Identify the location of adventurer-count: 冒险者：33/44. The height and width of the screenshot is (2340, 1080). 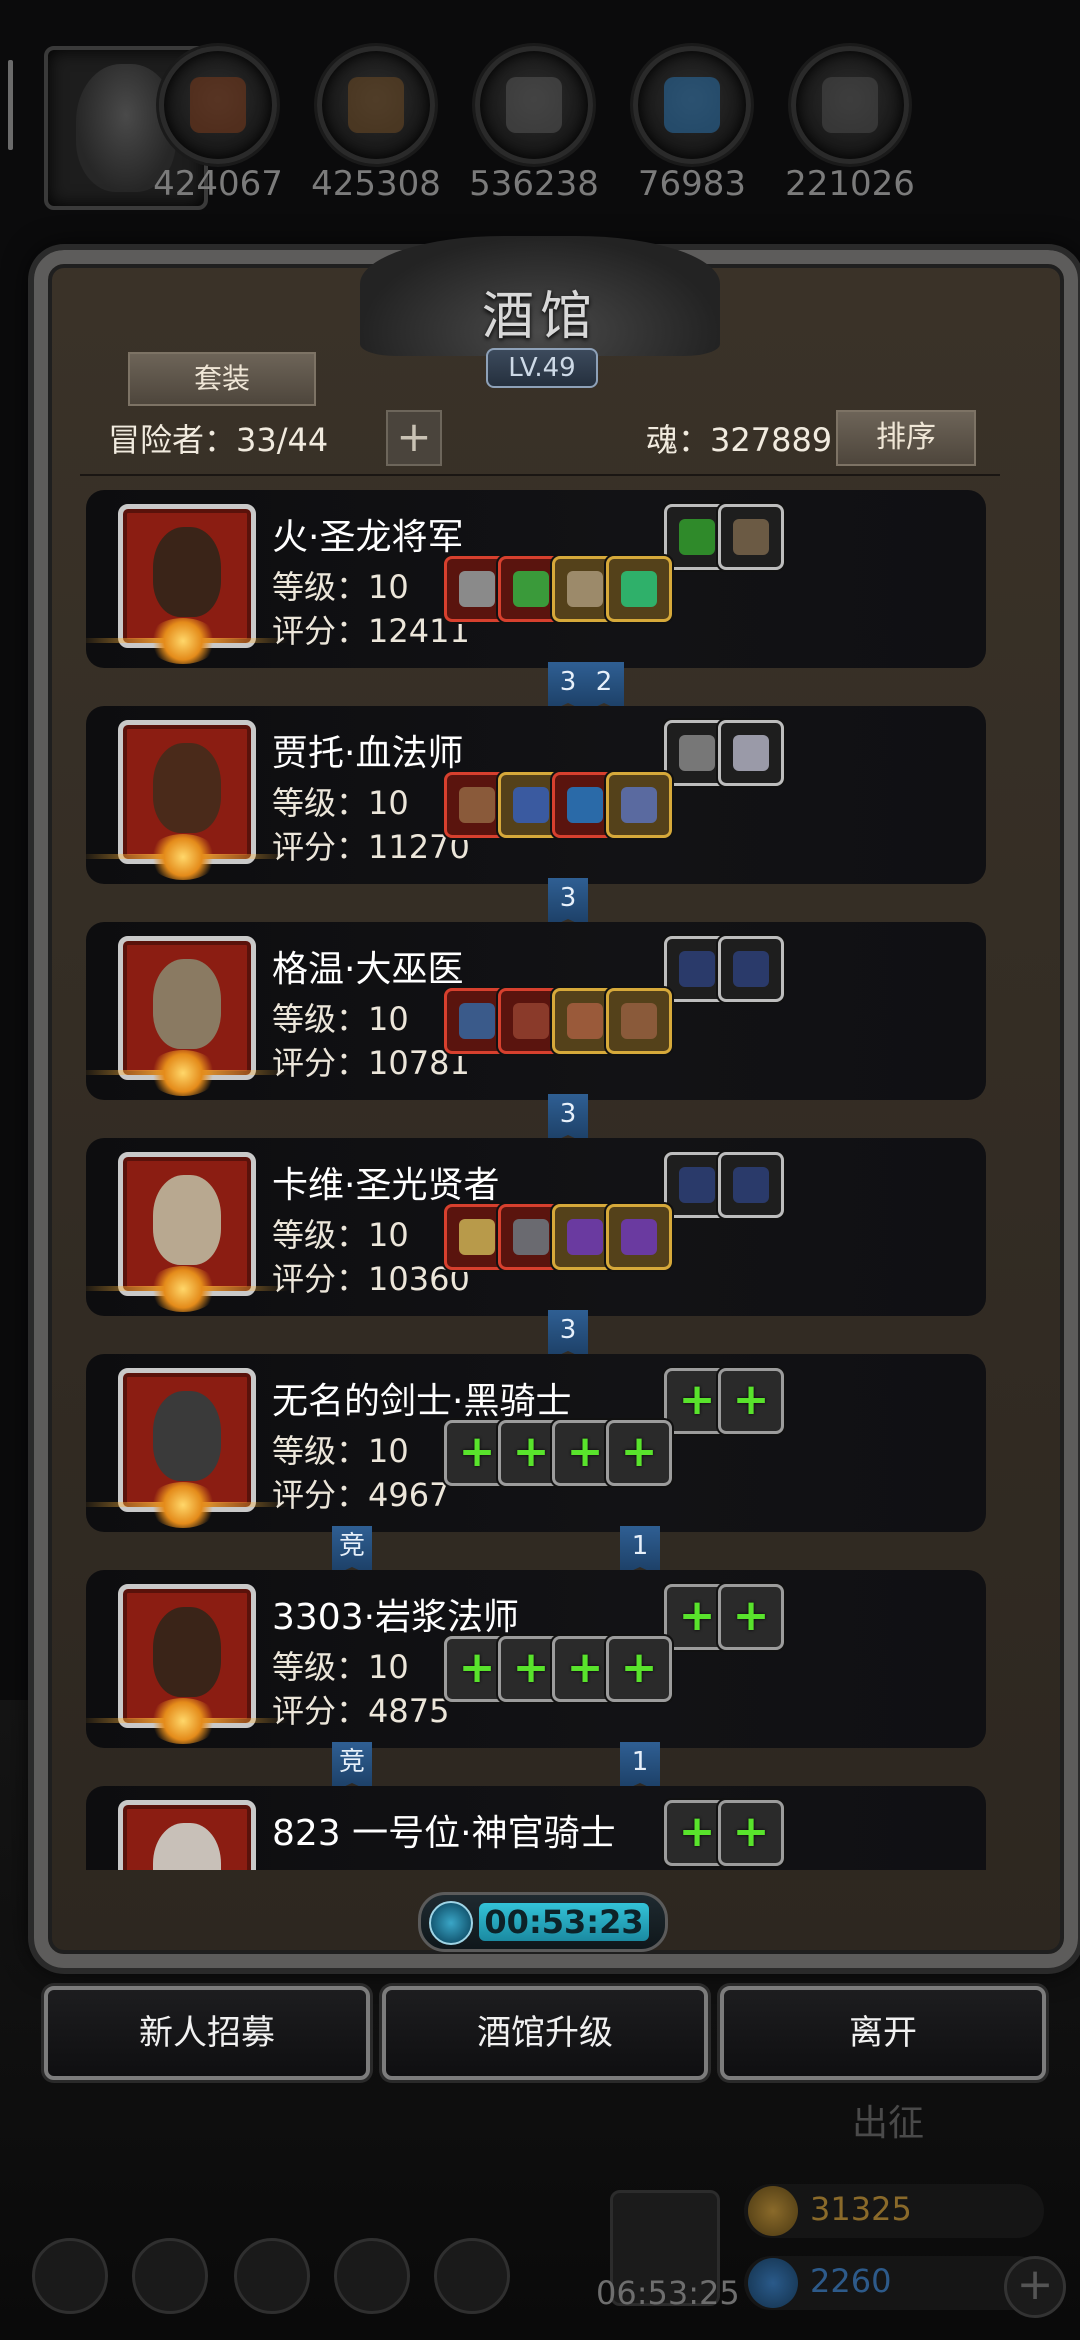
(218, 440).